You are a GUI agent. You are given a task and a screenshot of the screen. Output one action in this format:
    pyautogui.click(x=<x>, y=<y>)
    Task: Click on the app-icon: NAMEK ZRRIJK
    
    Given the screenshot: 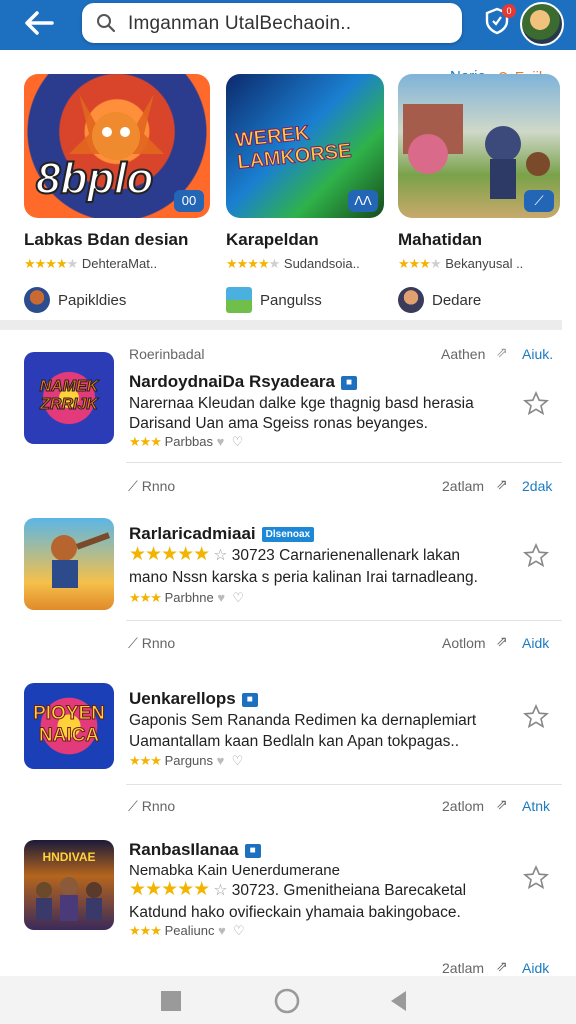 What is the action you would take?
    pyautogui.click(x=69, y=398)
    